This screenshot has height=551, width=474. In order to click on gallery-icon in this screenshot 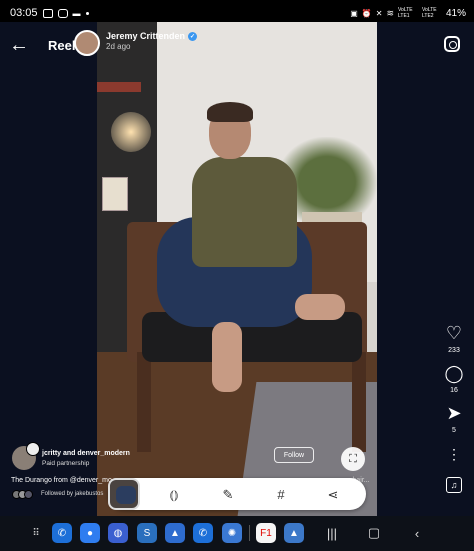, I will do `click(47, 13)`.